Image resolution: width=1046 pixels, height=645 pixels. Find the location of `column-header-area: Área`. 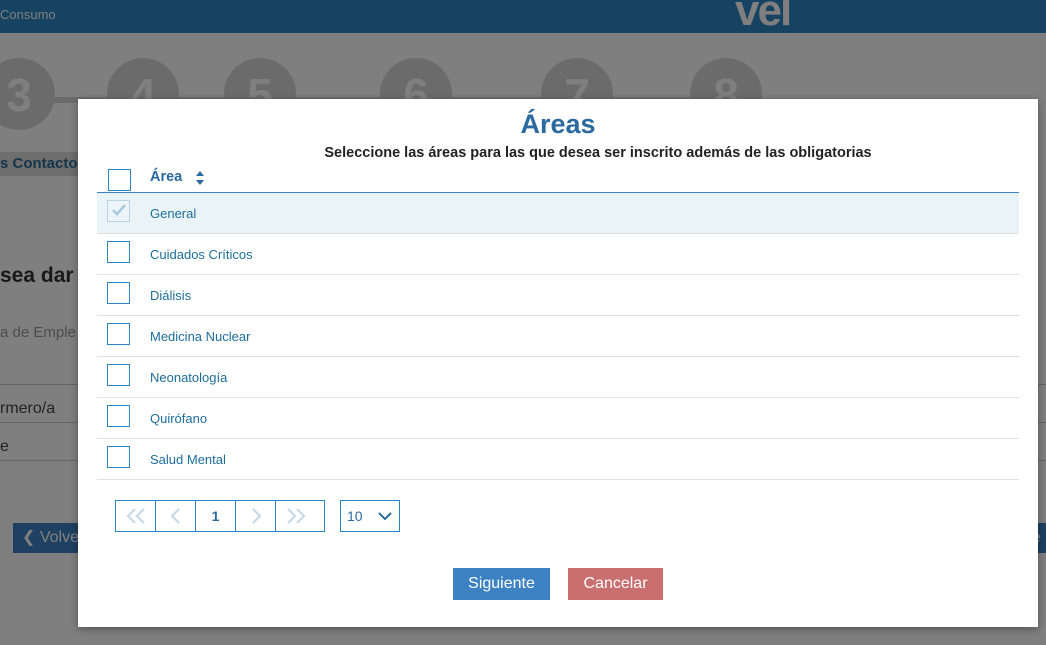

column-header-area: Área is located at coordinates (166, 177).